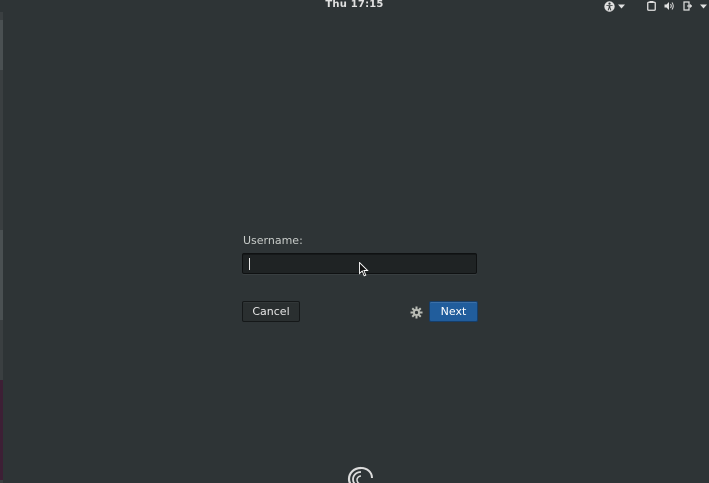 Image resolution: width=709 pixels, height=483 pixels. Describe the element at coordinates (625, 6) in the screenshot. I see `accessibility-menu` at that location.